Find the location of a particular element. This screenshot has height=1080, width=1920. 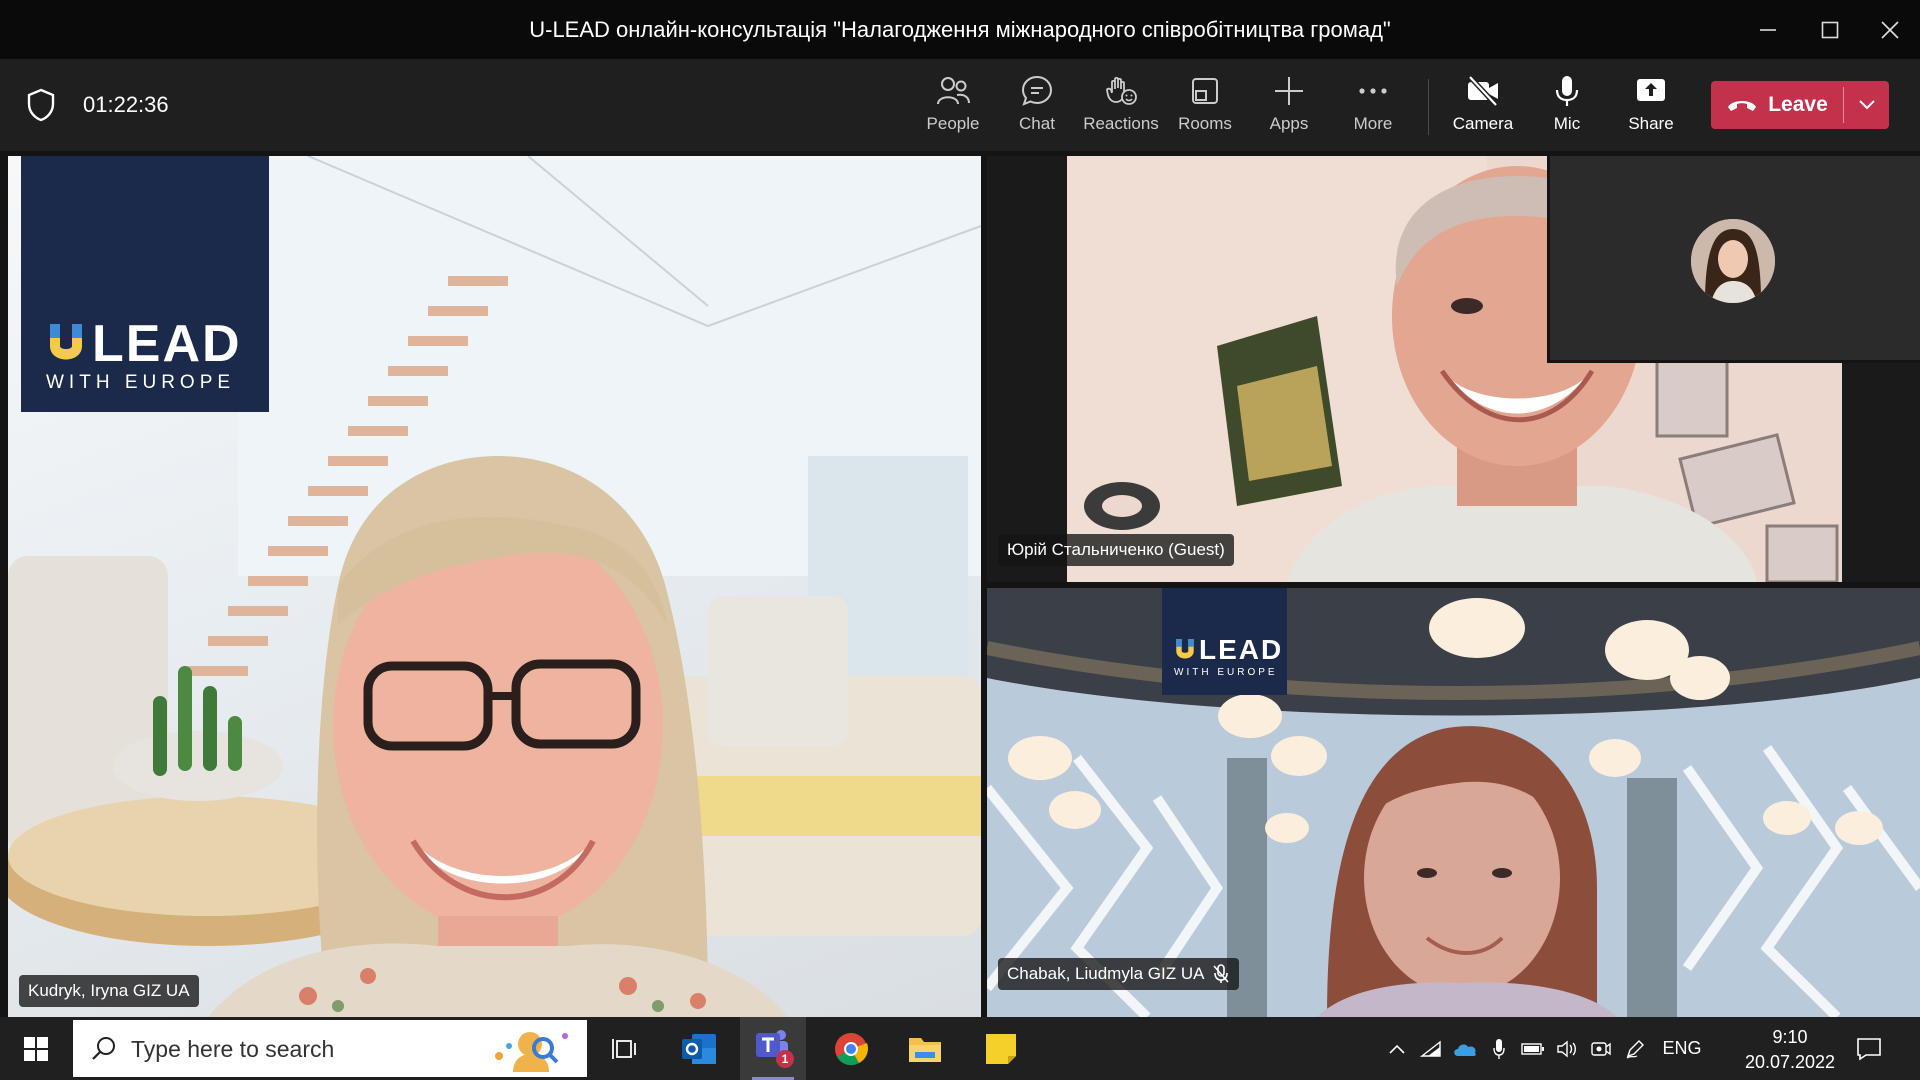

leave-button-group: Leave is located at coordinates (1800, 105).